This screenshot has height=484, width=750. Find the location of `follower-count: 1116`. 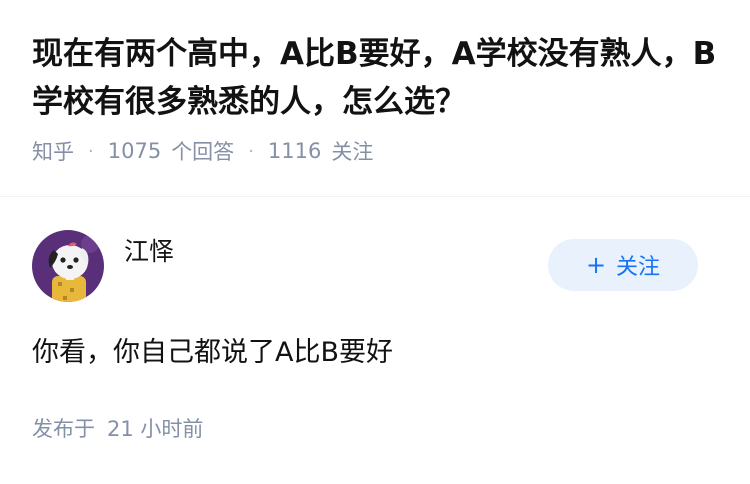

follower-count: 1116 is located at coordinates (294, 151).